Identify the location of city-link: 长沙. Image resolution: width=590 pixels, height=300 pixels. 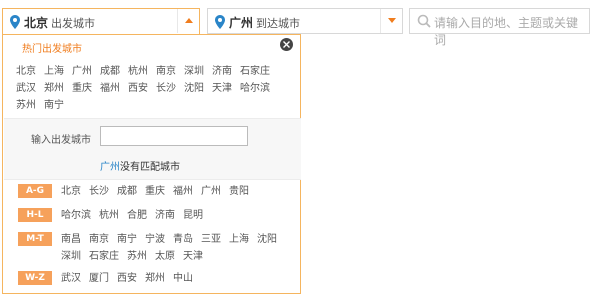
(99, 193).